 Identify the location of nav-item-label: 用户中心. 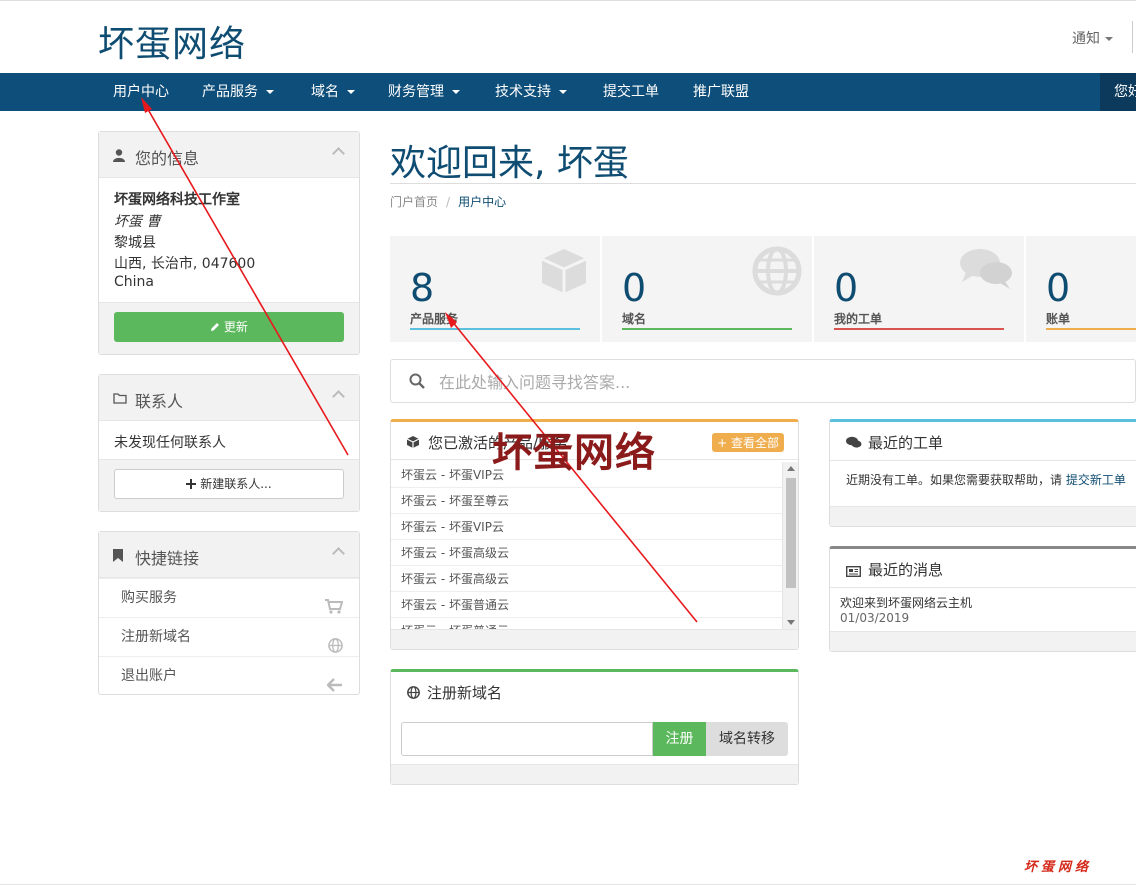
(141, 92).